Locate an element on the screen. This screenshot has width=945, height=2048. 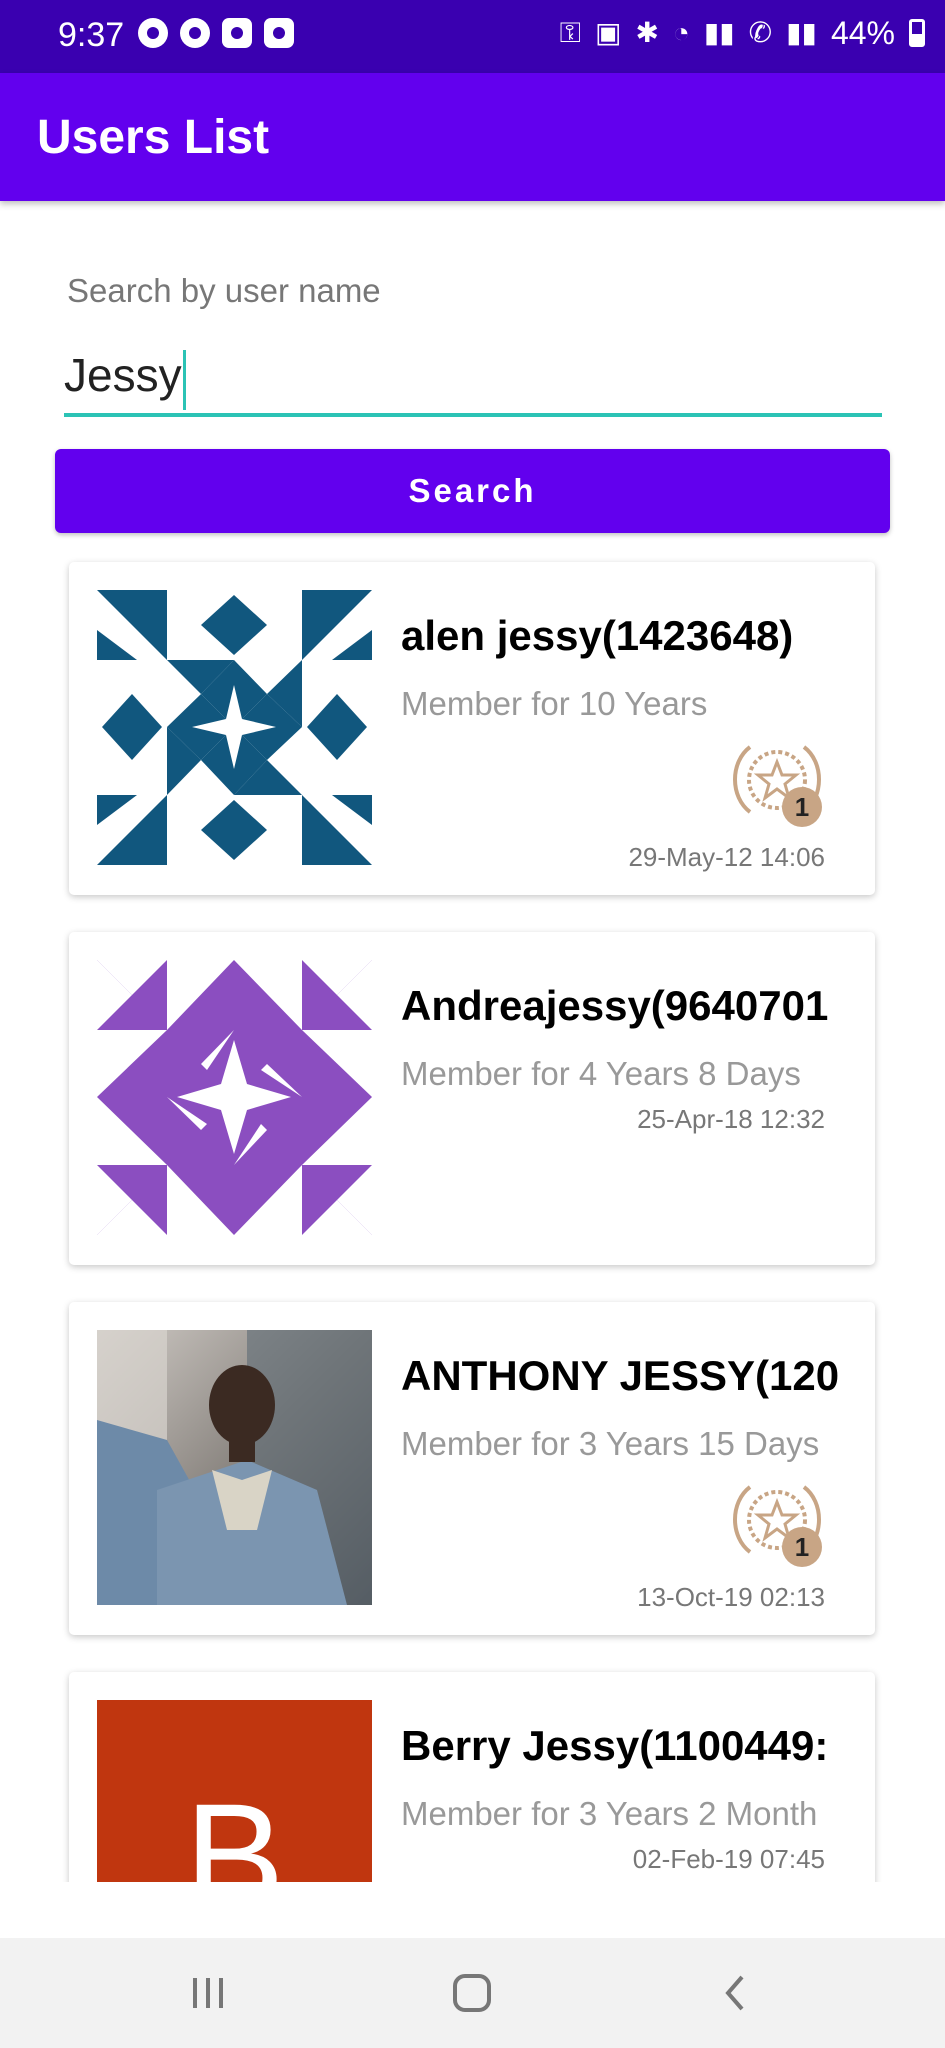
status-bar: 9:37 ⚿ ▣ ✱ ◔ ▮▮ ✆ ▮▮ 44% is located at coordinates (472, 36).